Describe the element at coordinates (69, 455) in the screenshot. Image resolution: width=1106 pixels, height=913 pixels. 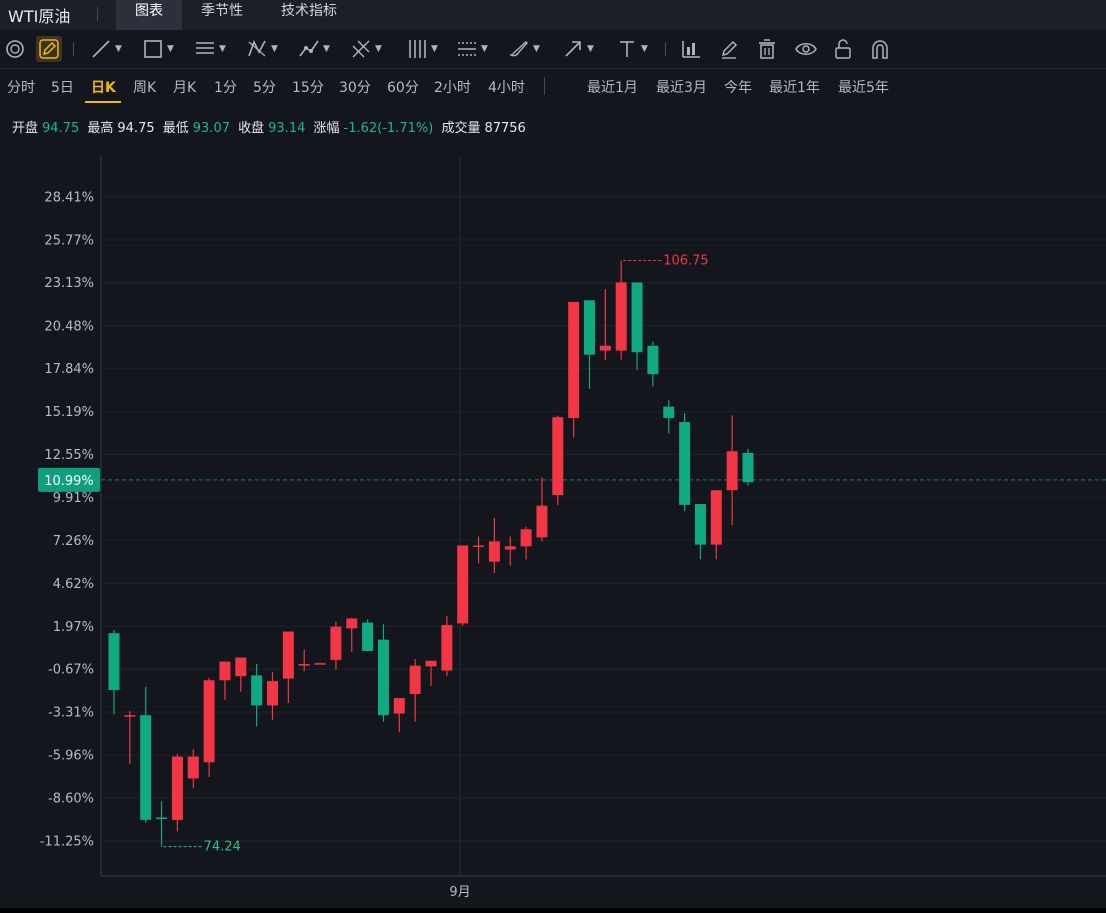
I see `y-tick-label: 12.55%` at that location.